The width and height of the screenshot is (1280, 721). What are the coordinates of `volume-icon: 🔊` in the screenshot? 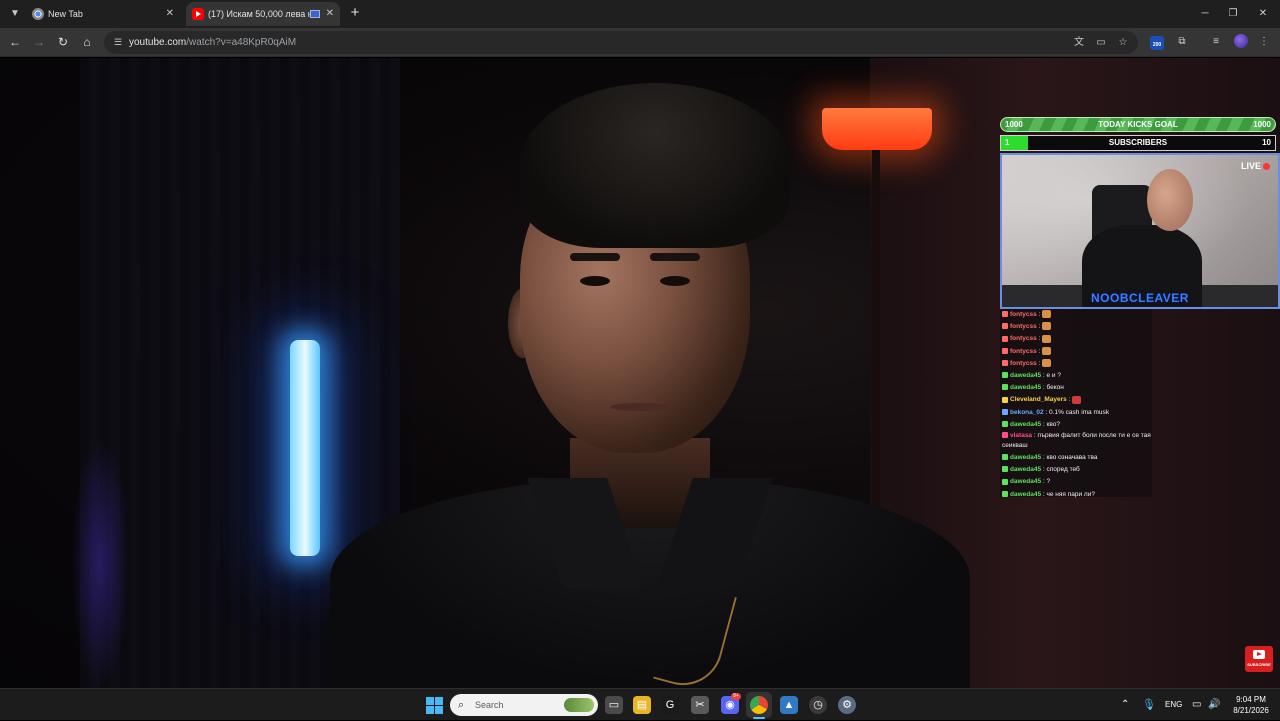 It's located at (1214, 705).